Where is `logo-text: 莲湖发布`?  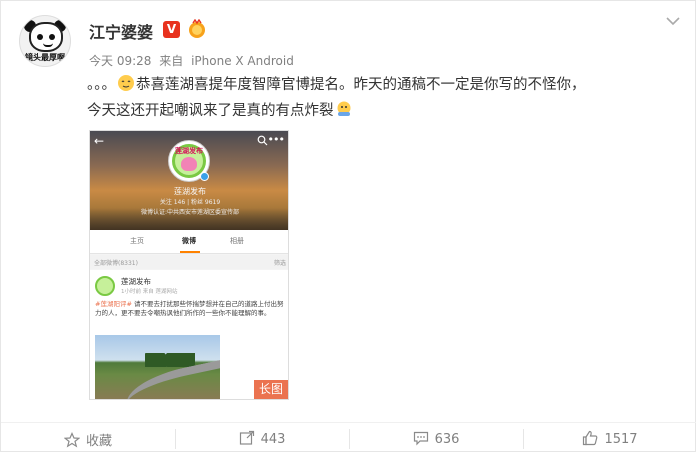
logo-text: 莲湖发布 is located at coordinates (189, 151).